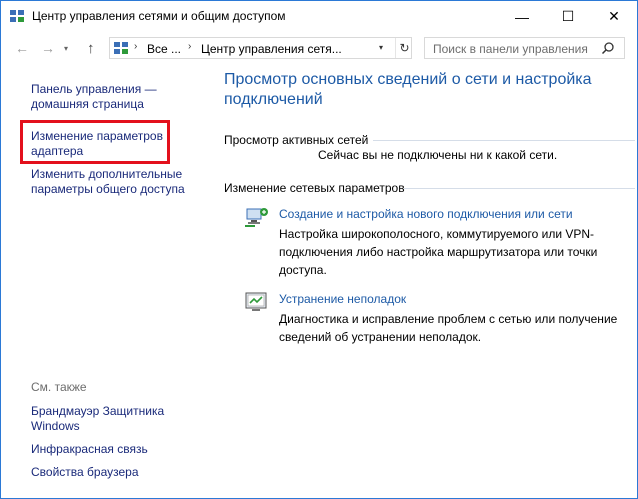  I want to click on search-icon, so click(608, 48).